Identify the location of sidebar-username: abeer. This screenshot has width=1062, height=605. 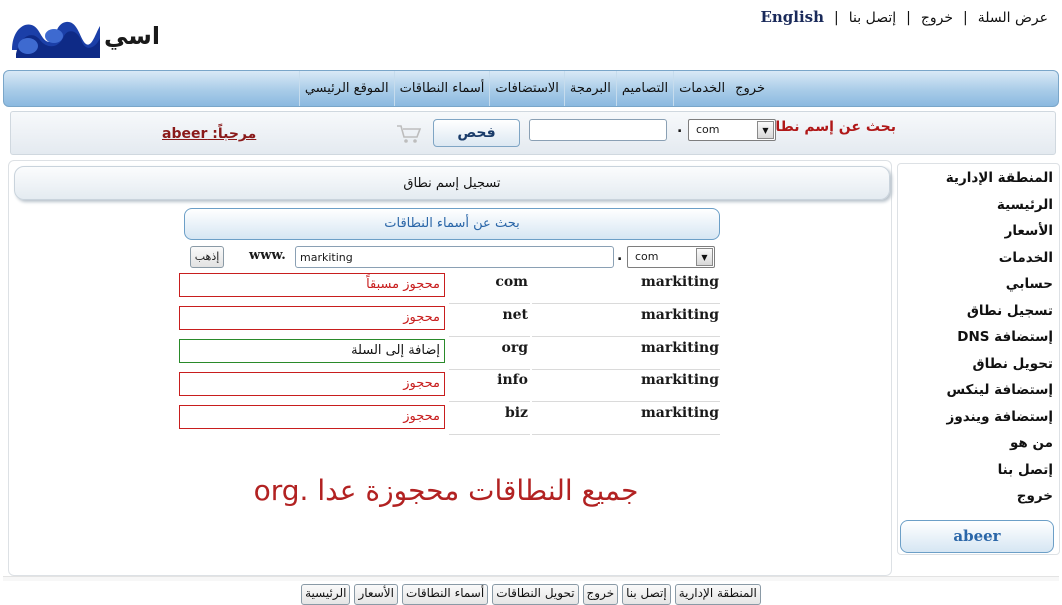
(977, 536).